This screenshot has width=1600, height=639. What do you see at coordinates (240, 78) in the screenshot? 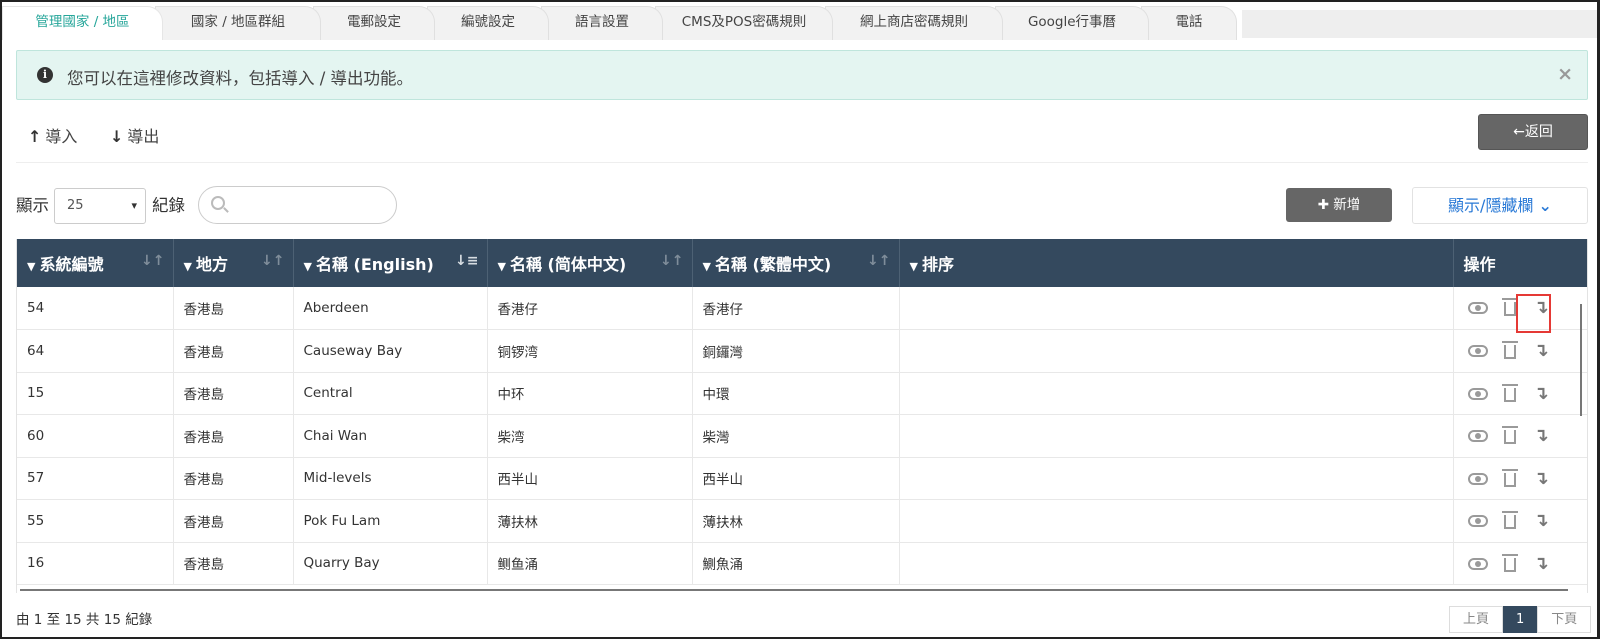
I see `alert-text: 您可以在這裡修改資料，包括導入 / 導出功能。` at bounding box center [240, 78].